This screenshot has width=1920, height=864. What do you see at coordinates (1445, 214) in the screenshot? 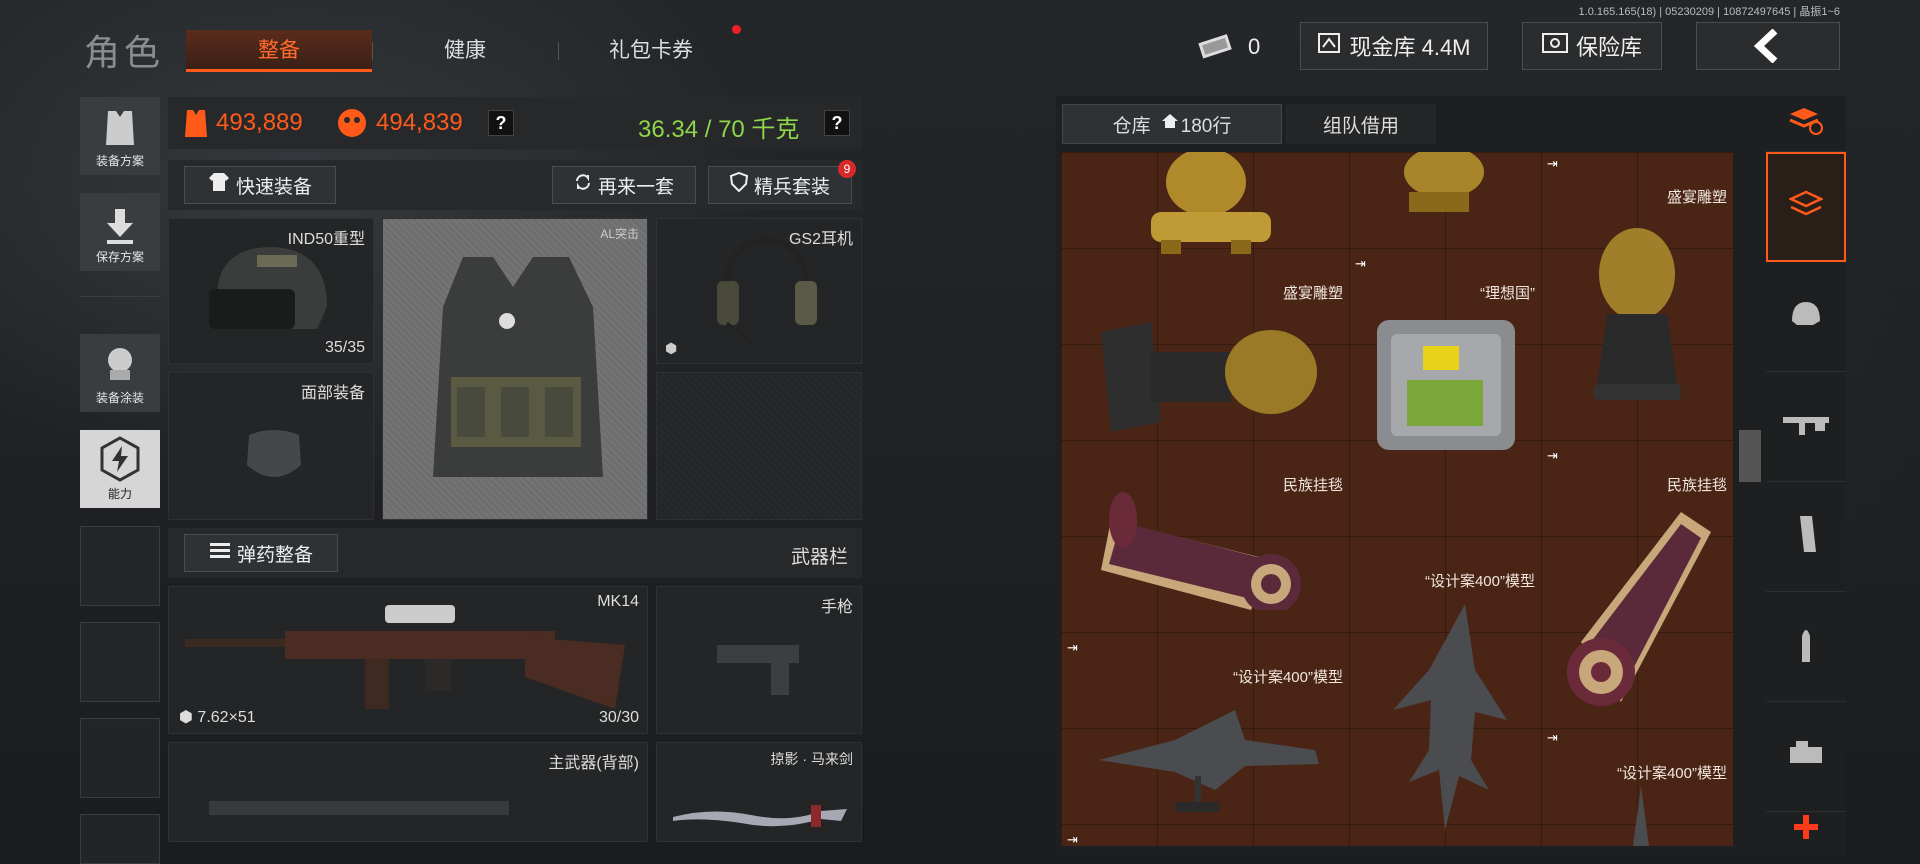
I see `grid-item-lion-statue: ⇥` at bounding box center [1445, 214].